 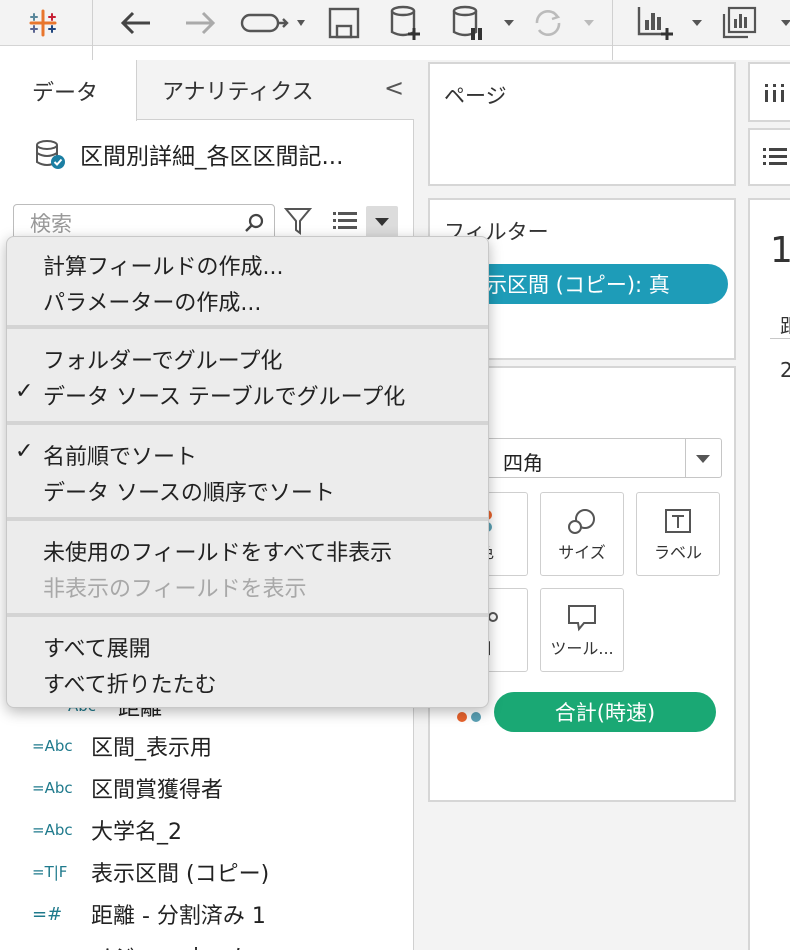 I want to click on calc-boolean-icon: =T|F, so click(x=50, y=872).